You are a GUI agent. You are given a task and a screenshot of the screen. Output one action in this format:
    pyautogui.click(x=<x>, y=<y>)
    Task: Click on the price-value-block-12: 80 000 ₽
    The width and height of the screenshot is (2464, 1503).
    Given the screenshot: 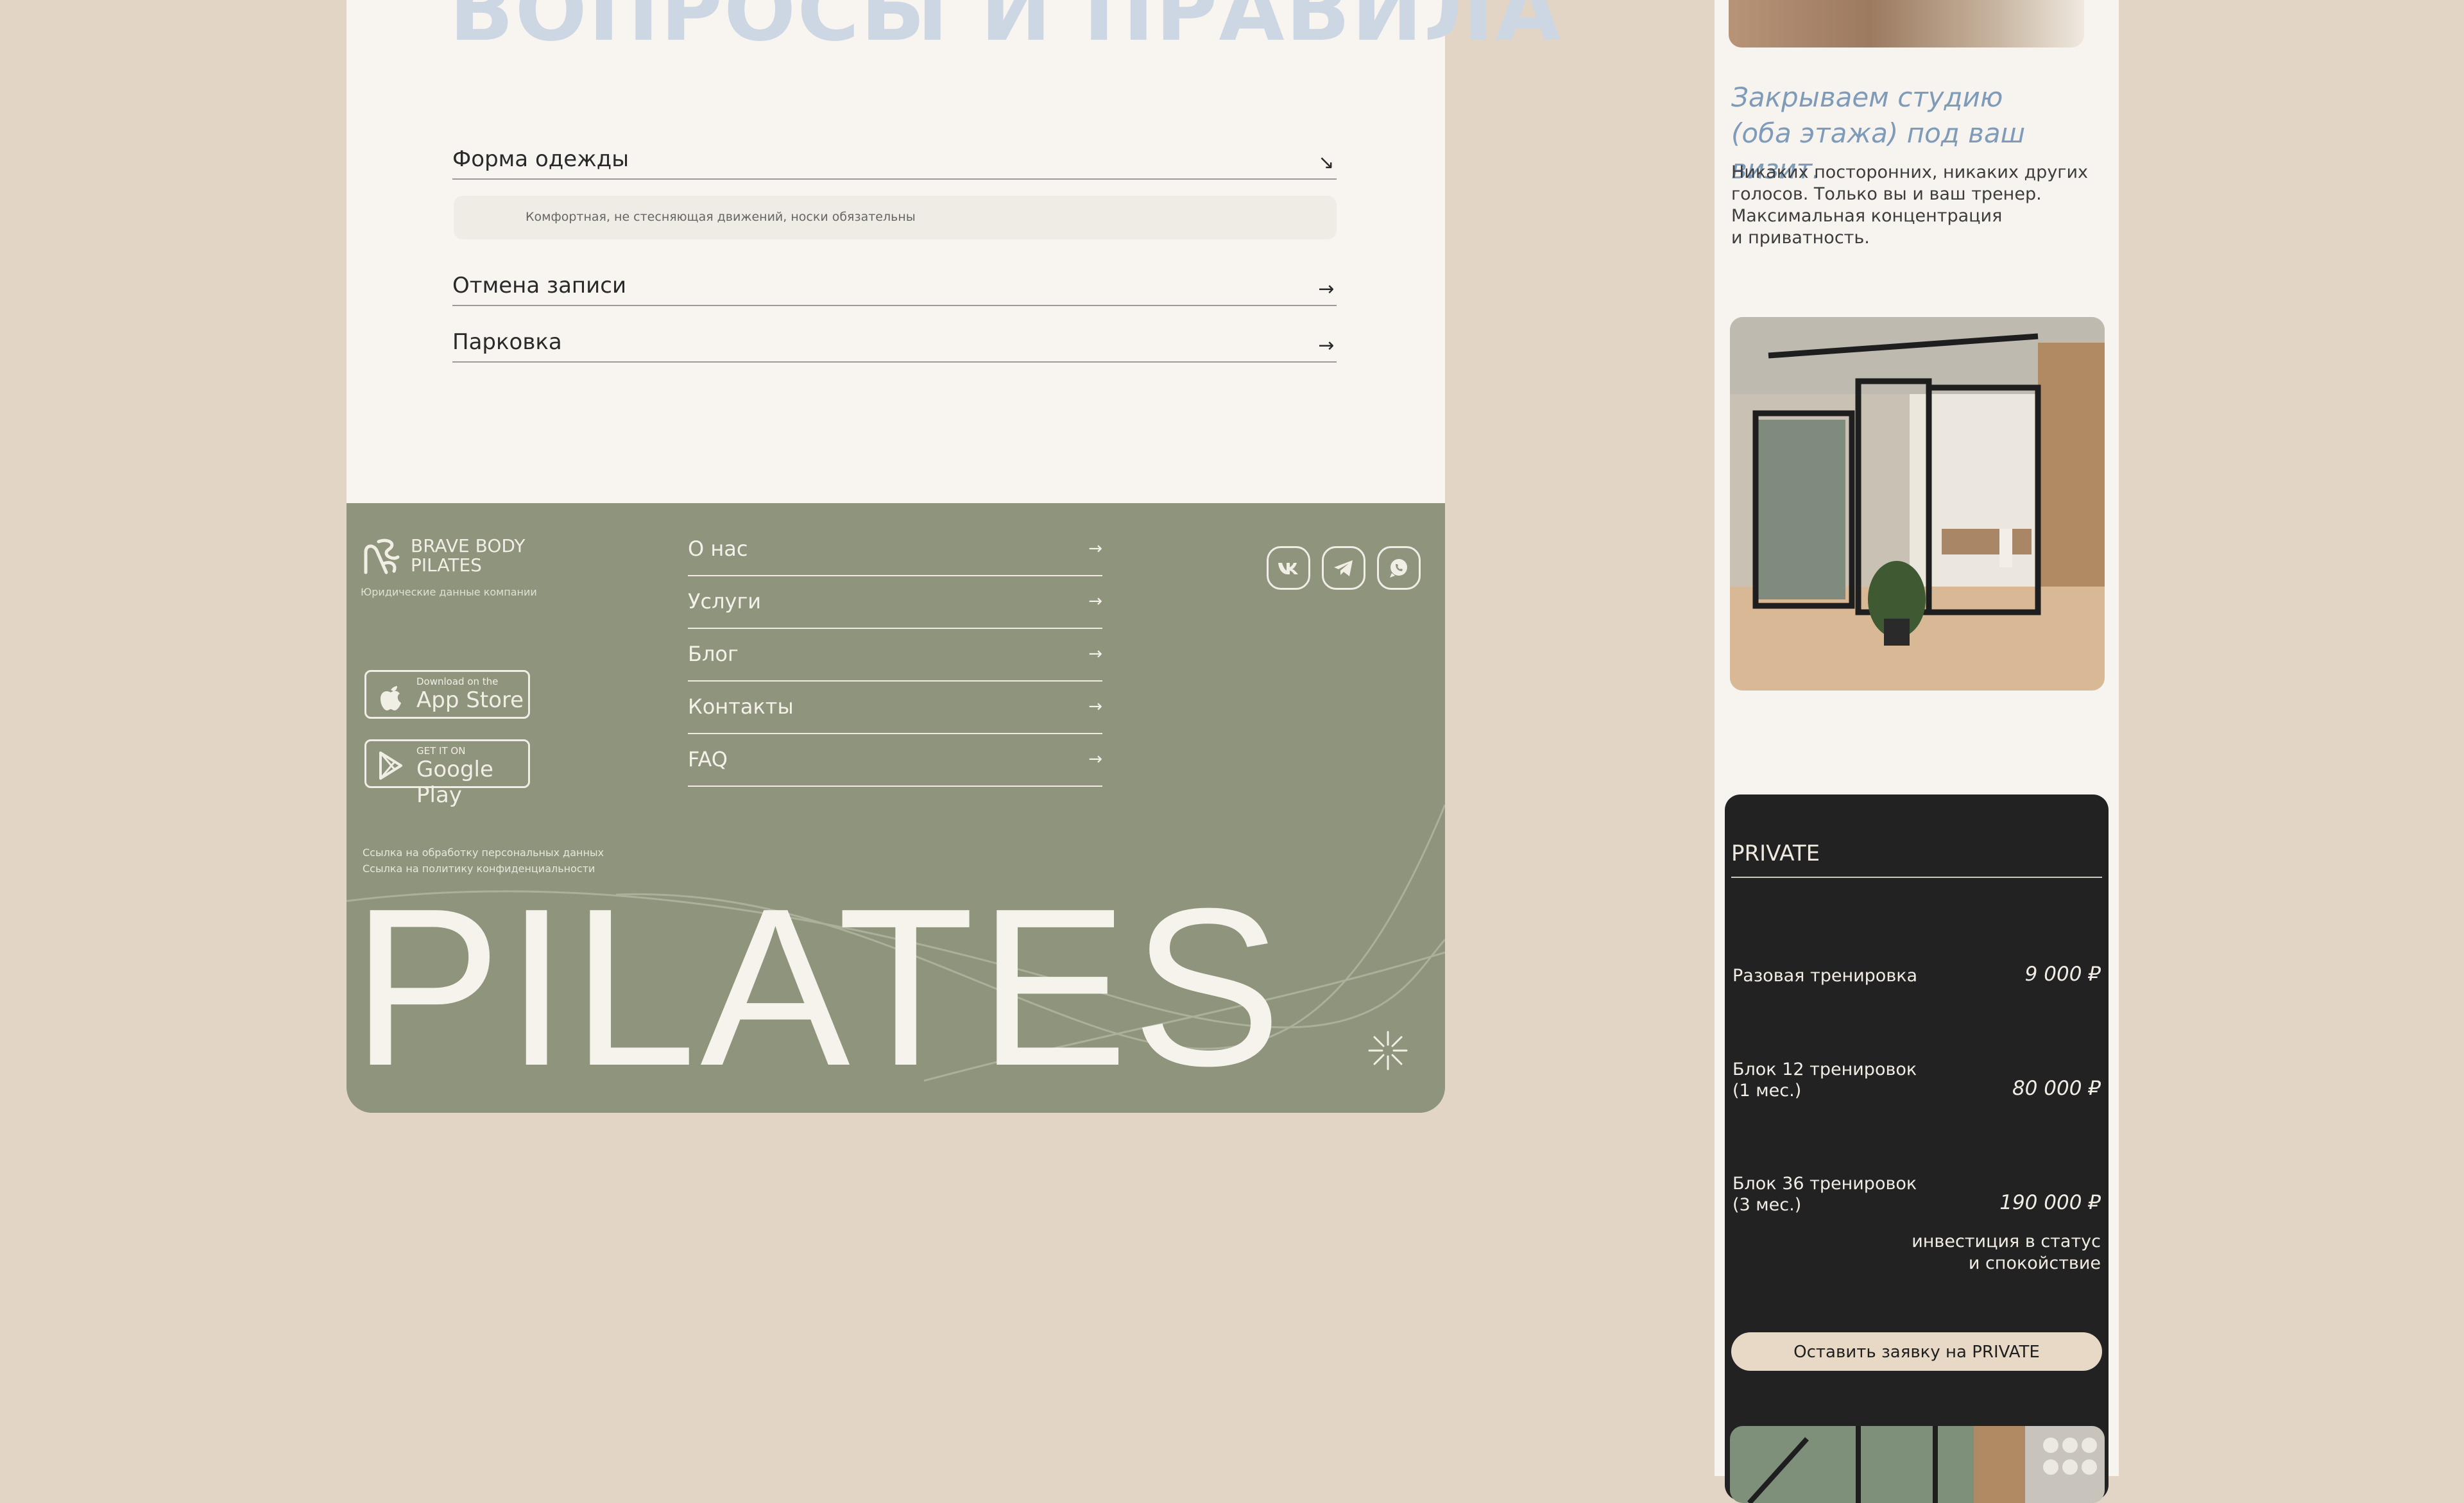 What is the action you would take?
    pyautogui.click(x=2056, y=1088)
    